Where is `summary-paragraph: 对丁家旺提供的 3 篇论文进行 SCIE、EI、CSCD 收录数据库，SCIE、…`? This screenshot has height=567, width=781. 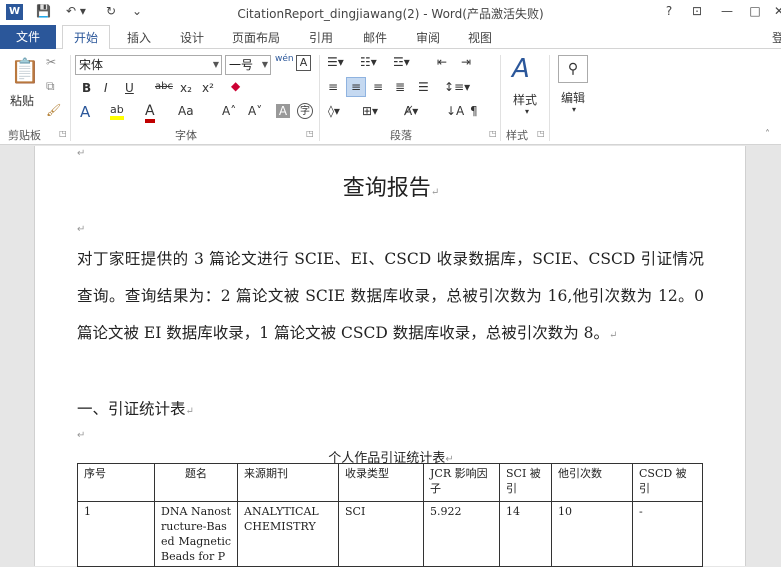 summary-paragraph: 对丁家旺提供的 3 篇论文进行 SCIE、EI、CSCD 收录数据库，SCIE、… is located at coordinates (390, 296).